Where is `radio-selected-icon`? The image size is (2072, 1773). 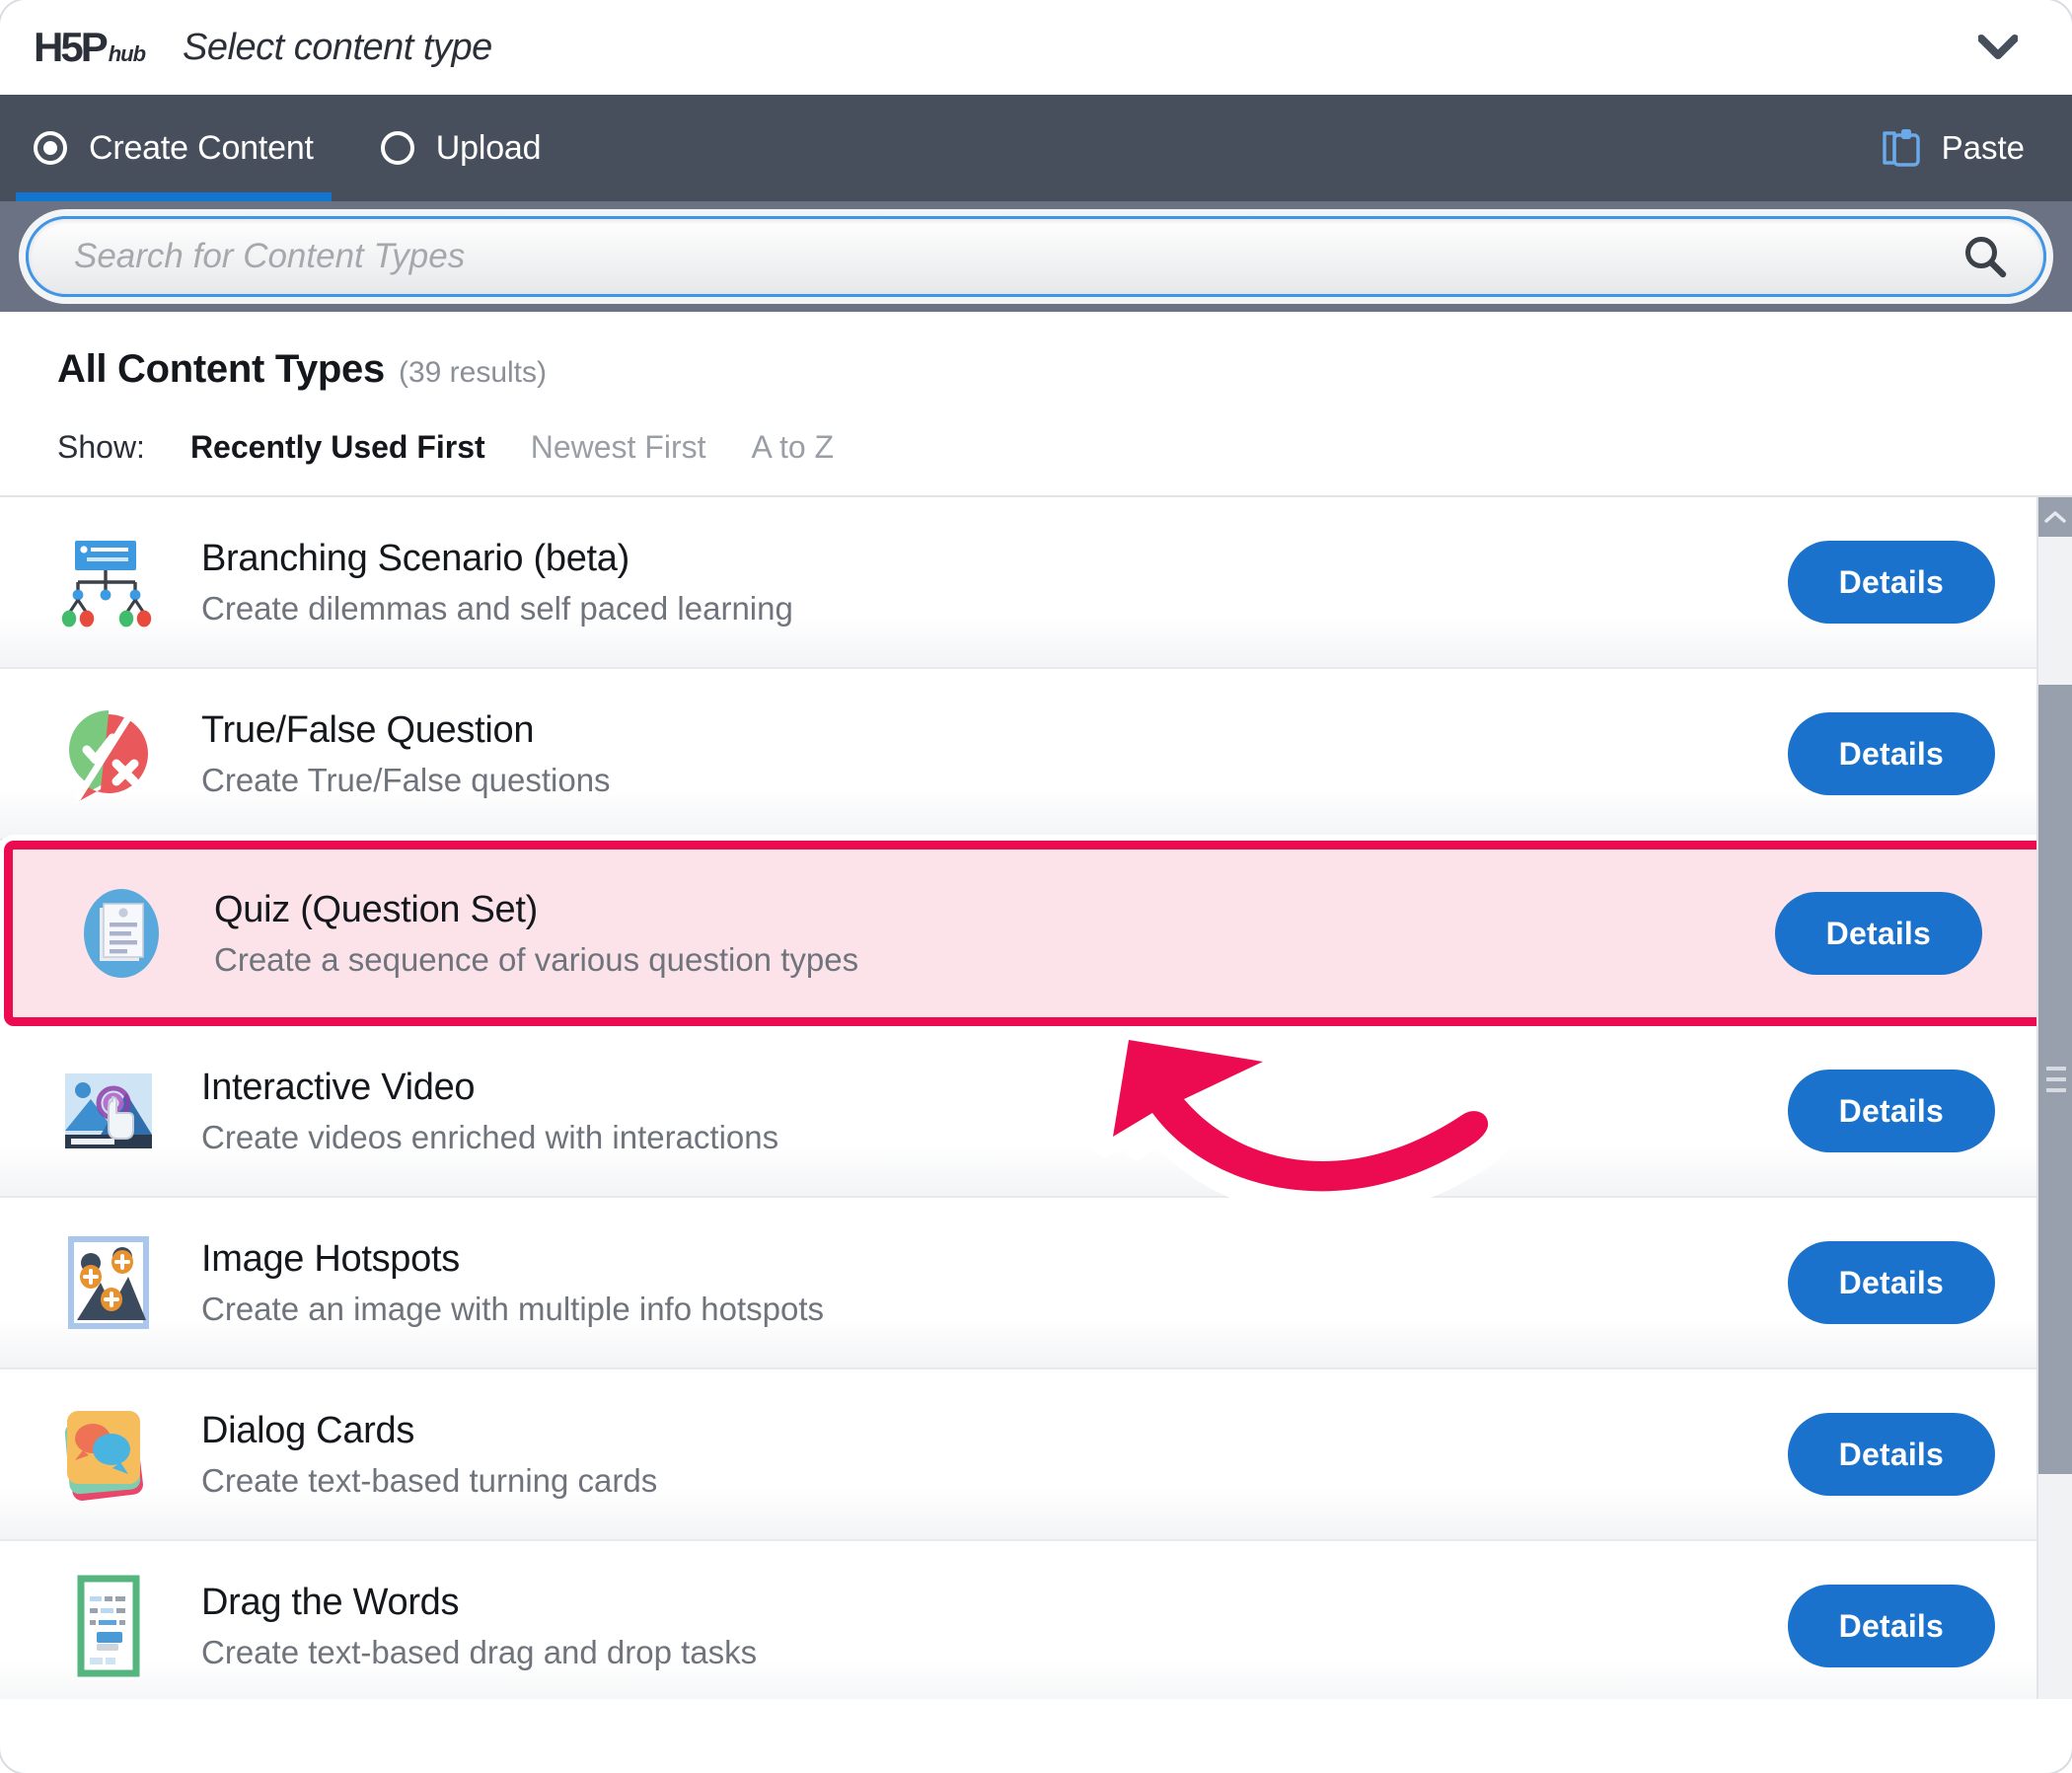
radio-selected-icon is located at coordinates (51, 148).